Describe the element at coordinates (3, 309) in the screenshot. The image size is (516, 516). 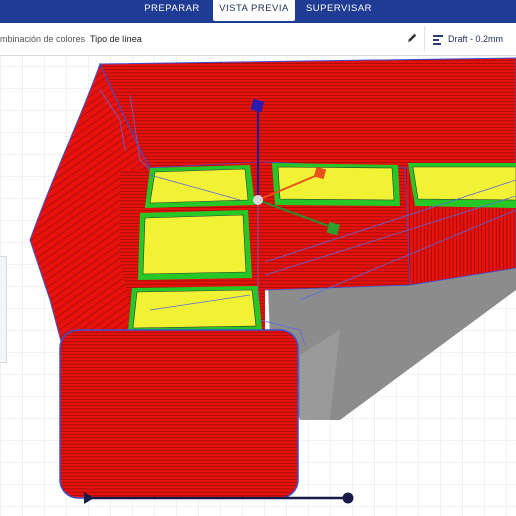
I see `collapsed-side-panel` at that location.